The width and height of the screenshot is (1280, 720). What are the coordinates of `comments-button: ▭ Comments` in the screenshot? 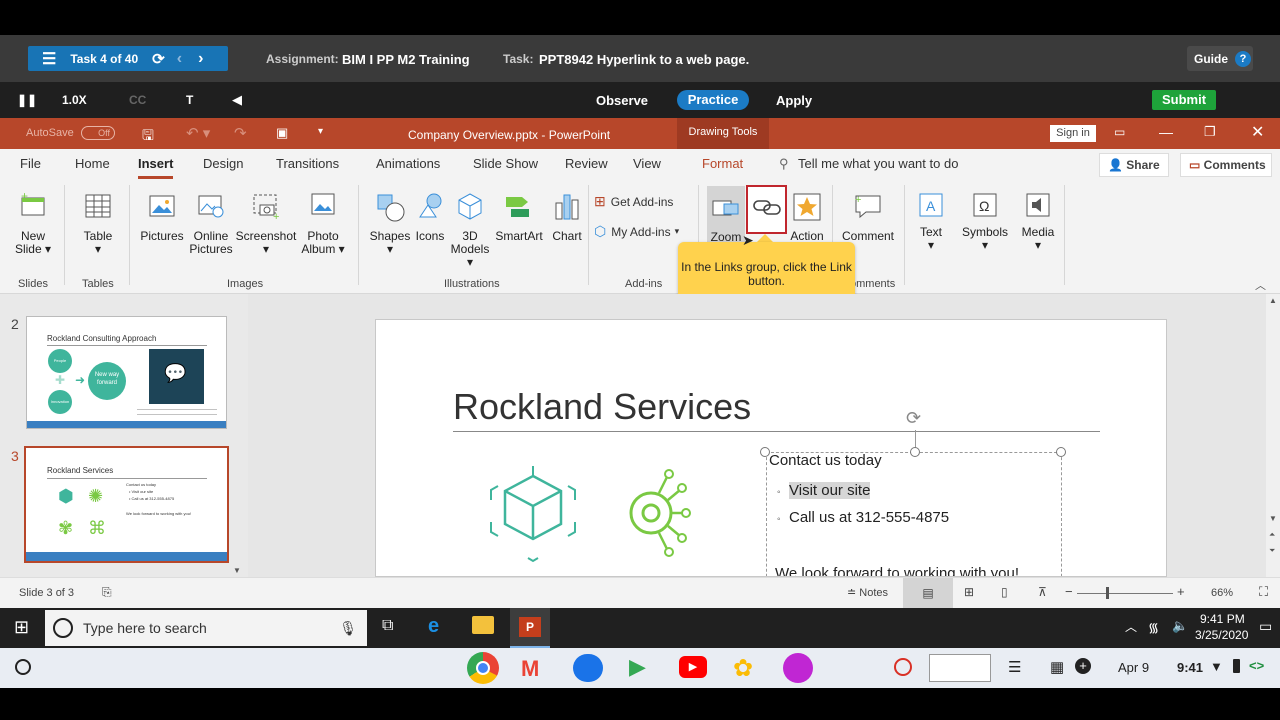 It's located at (1226, 165).